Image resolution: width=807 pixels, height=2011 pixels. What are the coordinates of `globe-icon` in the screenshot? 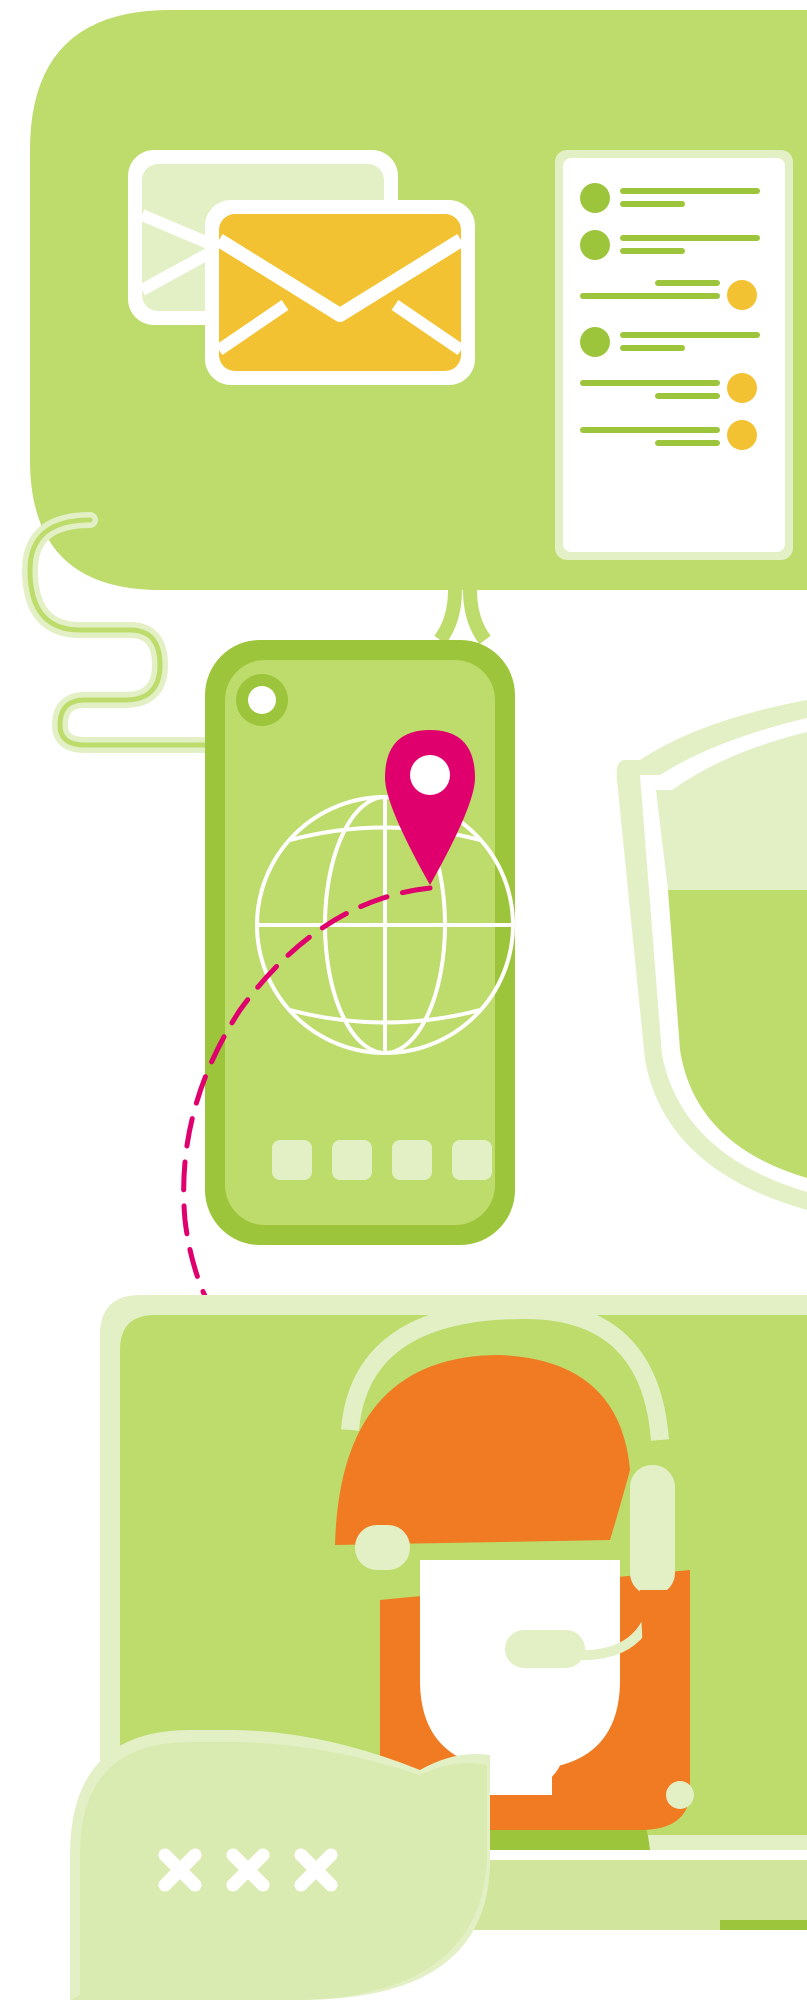 It's located at (385, 925).